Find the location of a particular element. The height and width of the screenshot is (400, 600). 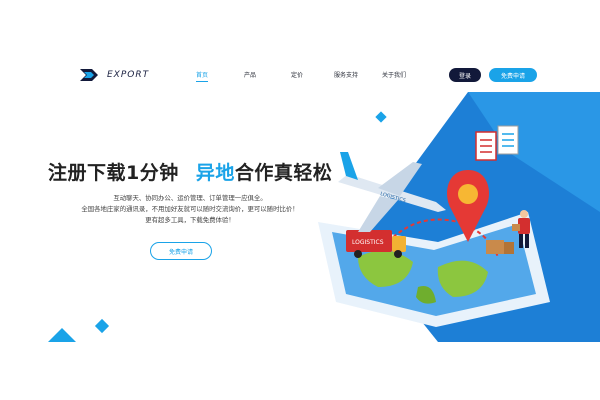

hero-desc-line: 全国各地庄家的通讯录，不用加好友就可以随时交流询价，更可以随时比价！ is located at coordinates (190, 209).